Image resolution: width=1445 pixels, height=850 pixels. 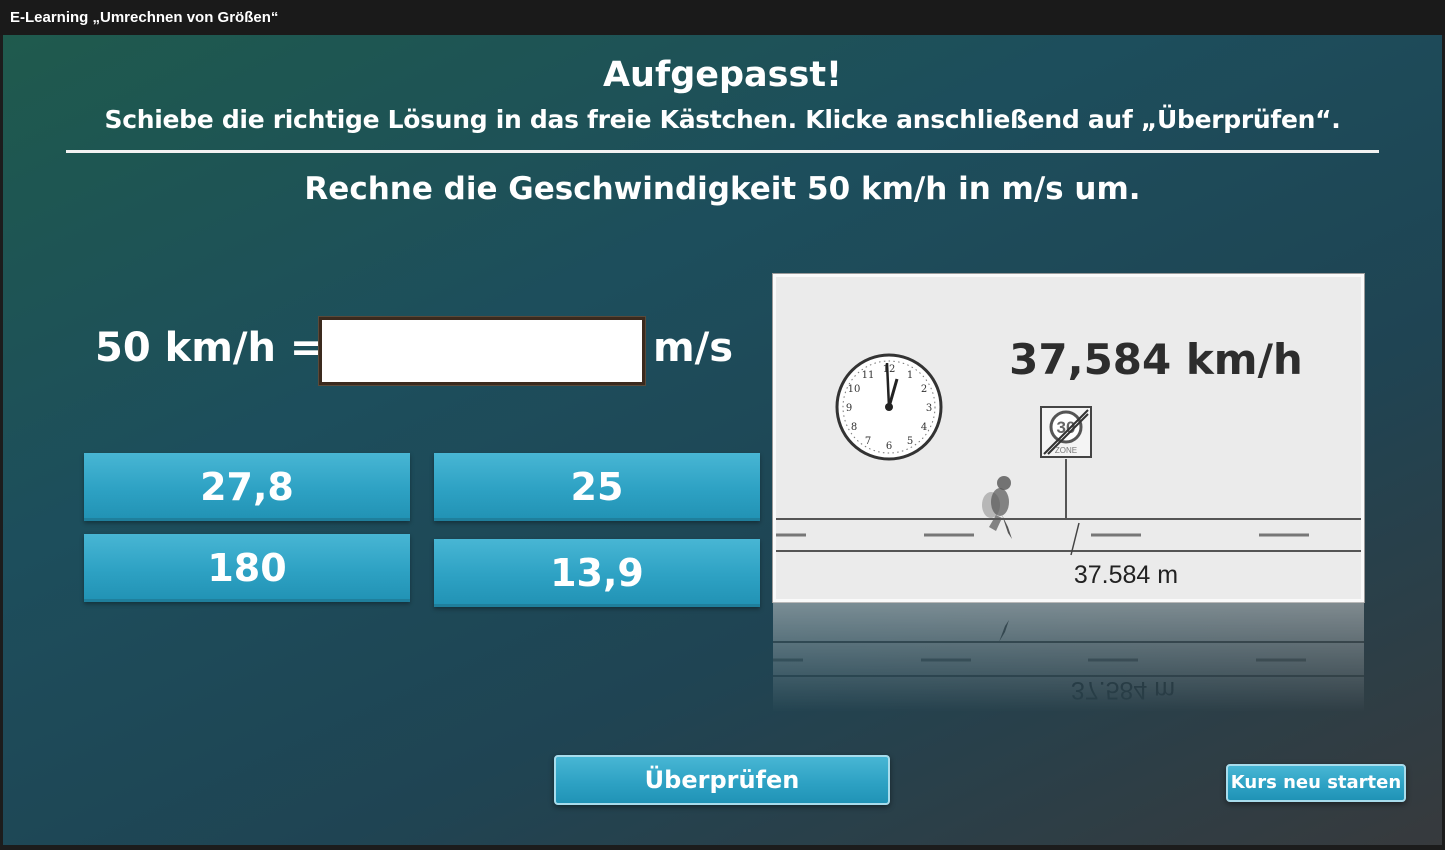 I want to click on svg-text: 2, so click(x=924, y=389).